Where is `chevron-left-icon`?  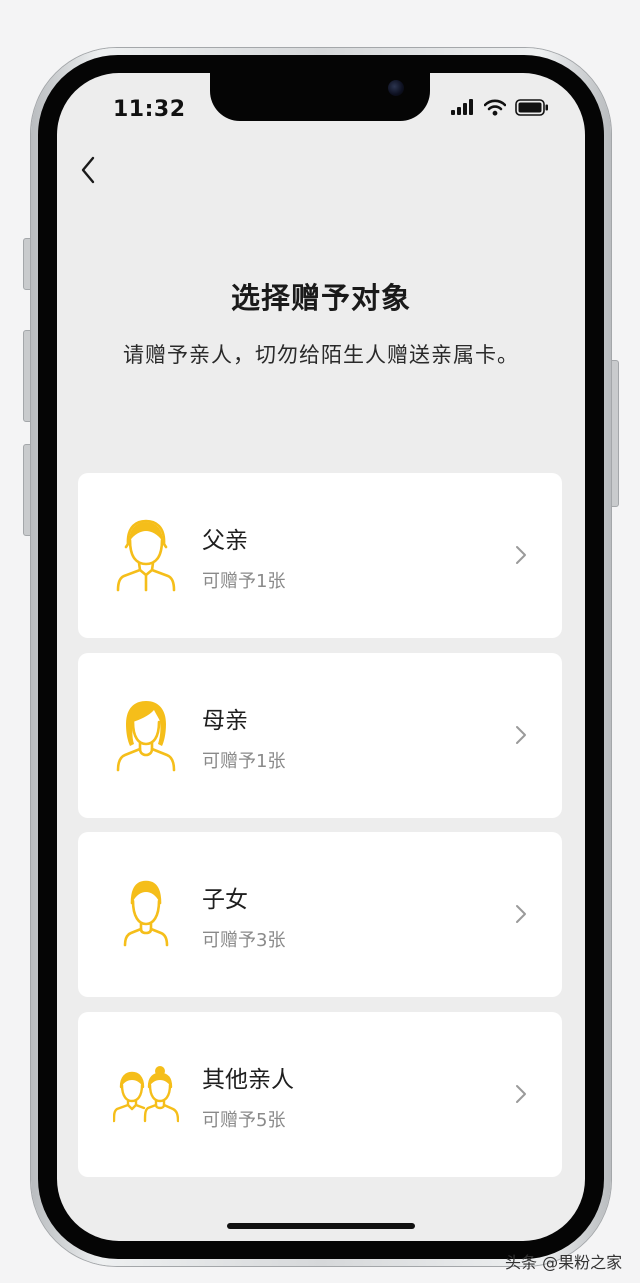 chevron-left-icon is located at coordinates (88, 170).